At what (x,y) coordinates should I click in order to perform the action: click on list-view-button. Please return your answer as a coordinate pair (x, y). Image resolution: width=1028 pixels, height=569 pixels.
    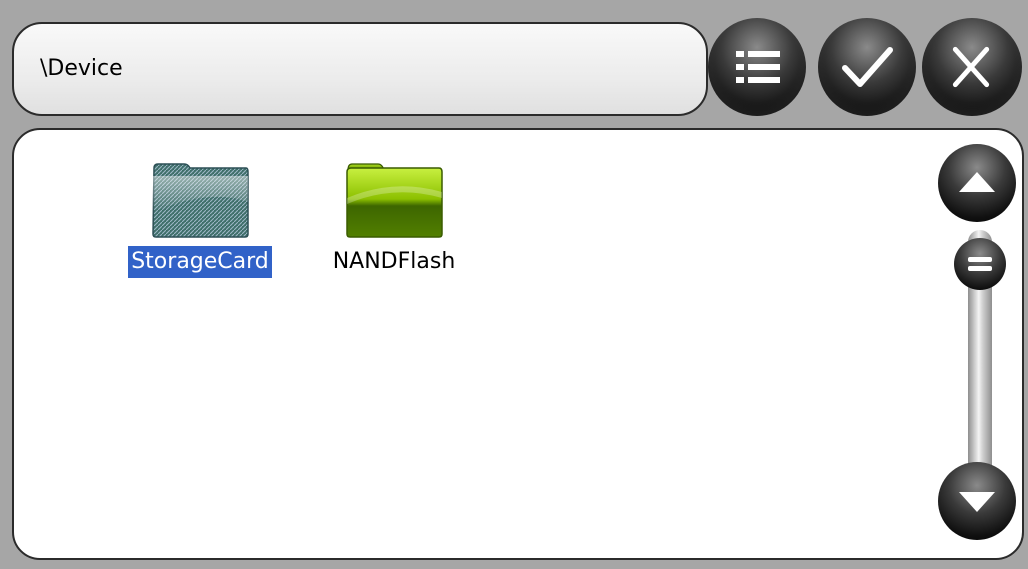
    Looking at the image, I should click on (757, 67).